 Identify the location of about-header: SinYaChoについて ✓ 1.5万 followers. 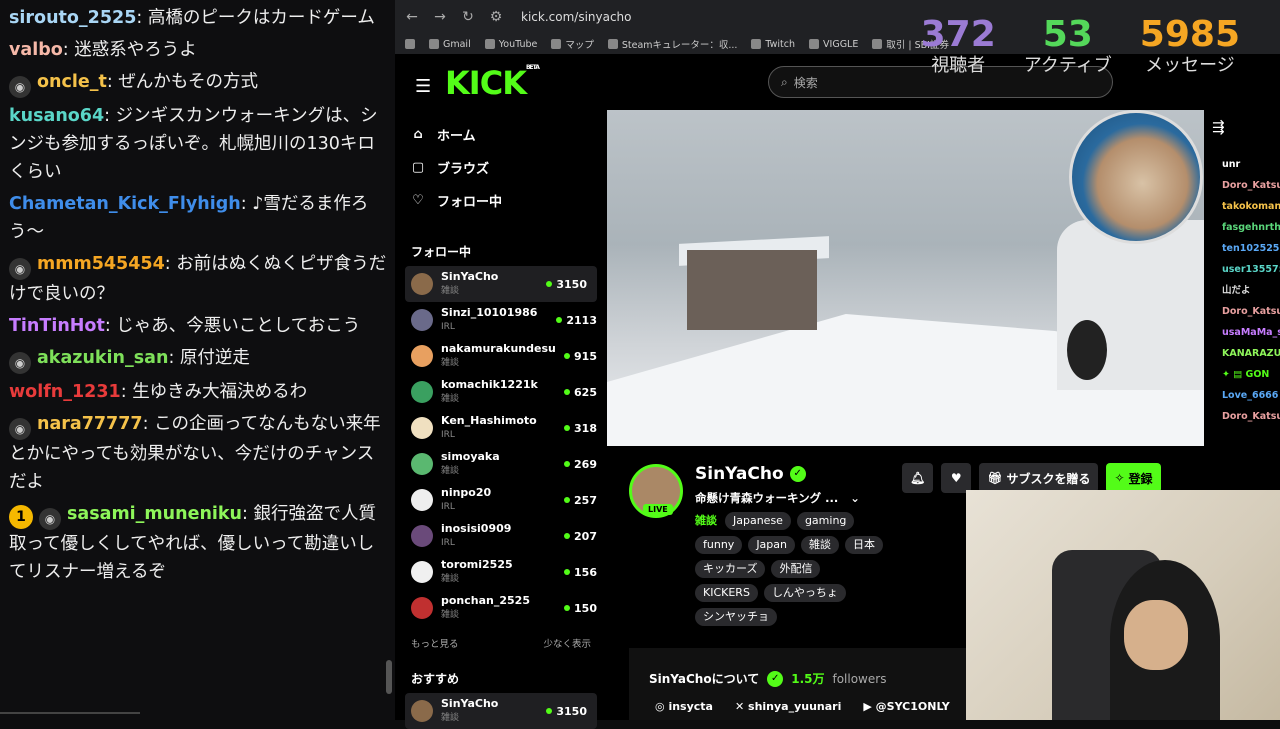
(767, 678).